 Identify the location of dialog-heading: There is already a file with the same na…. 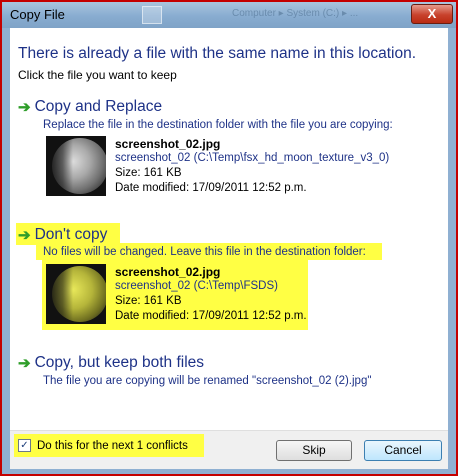
(217, 53).